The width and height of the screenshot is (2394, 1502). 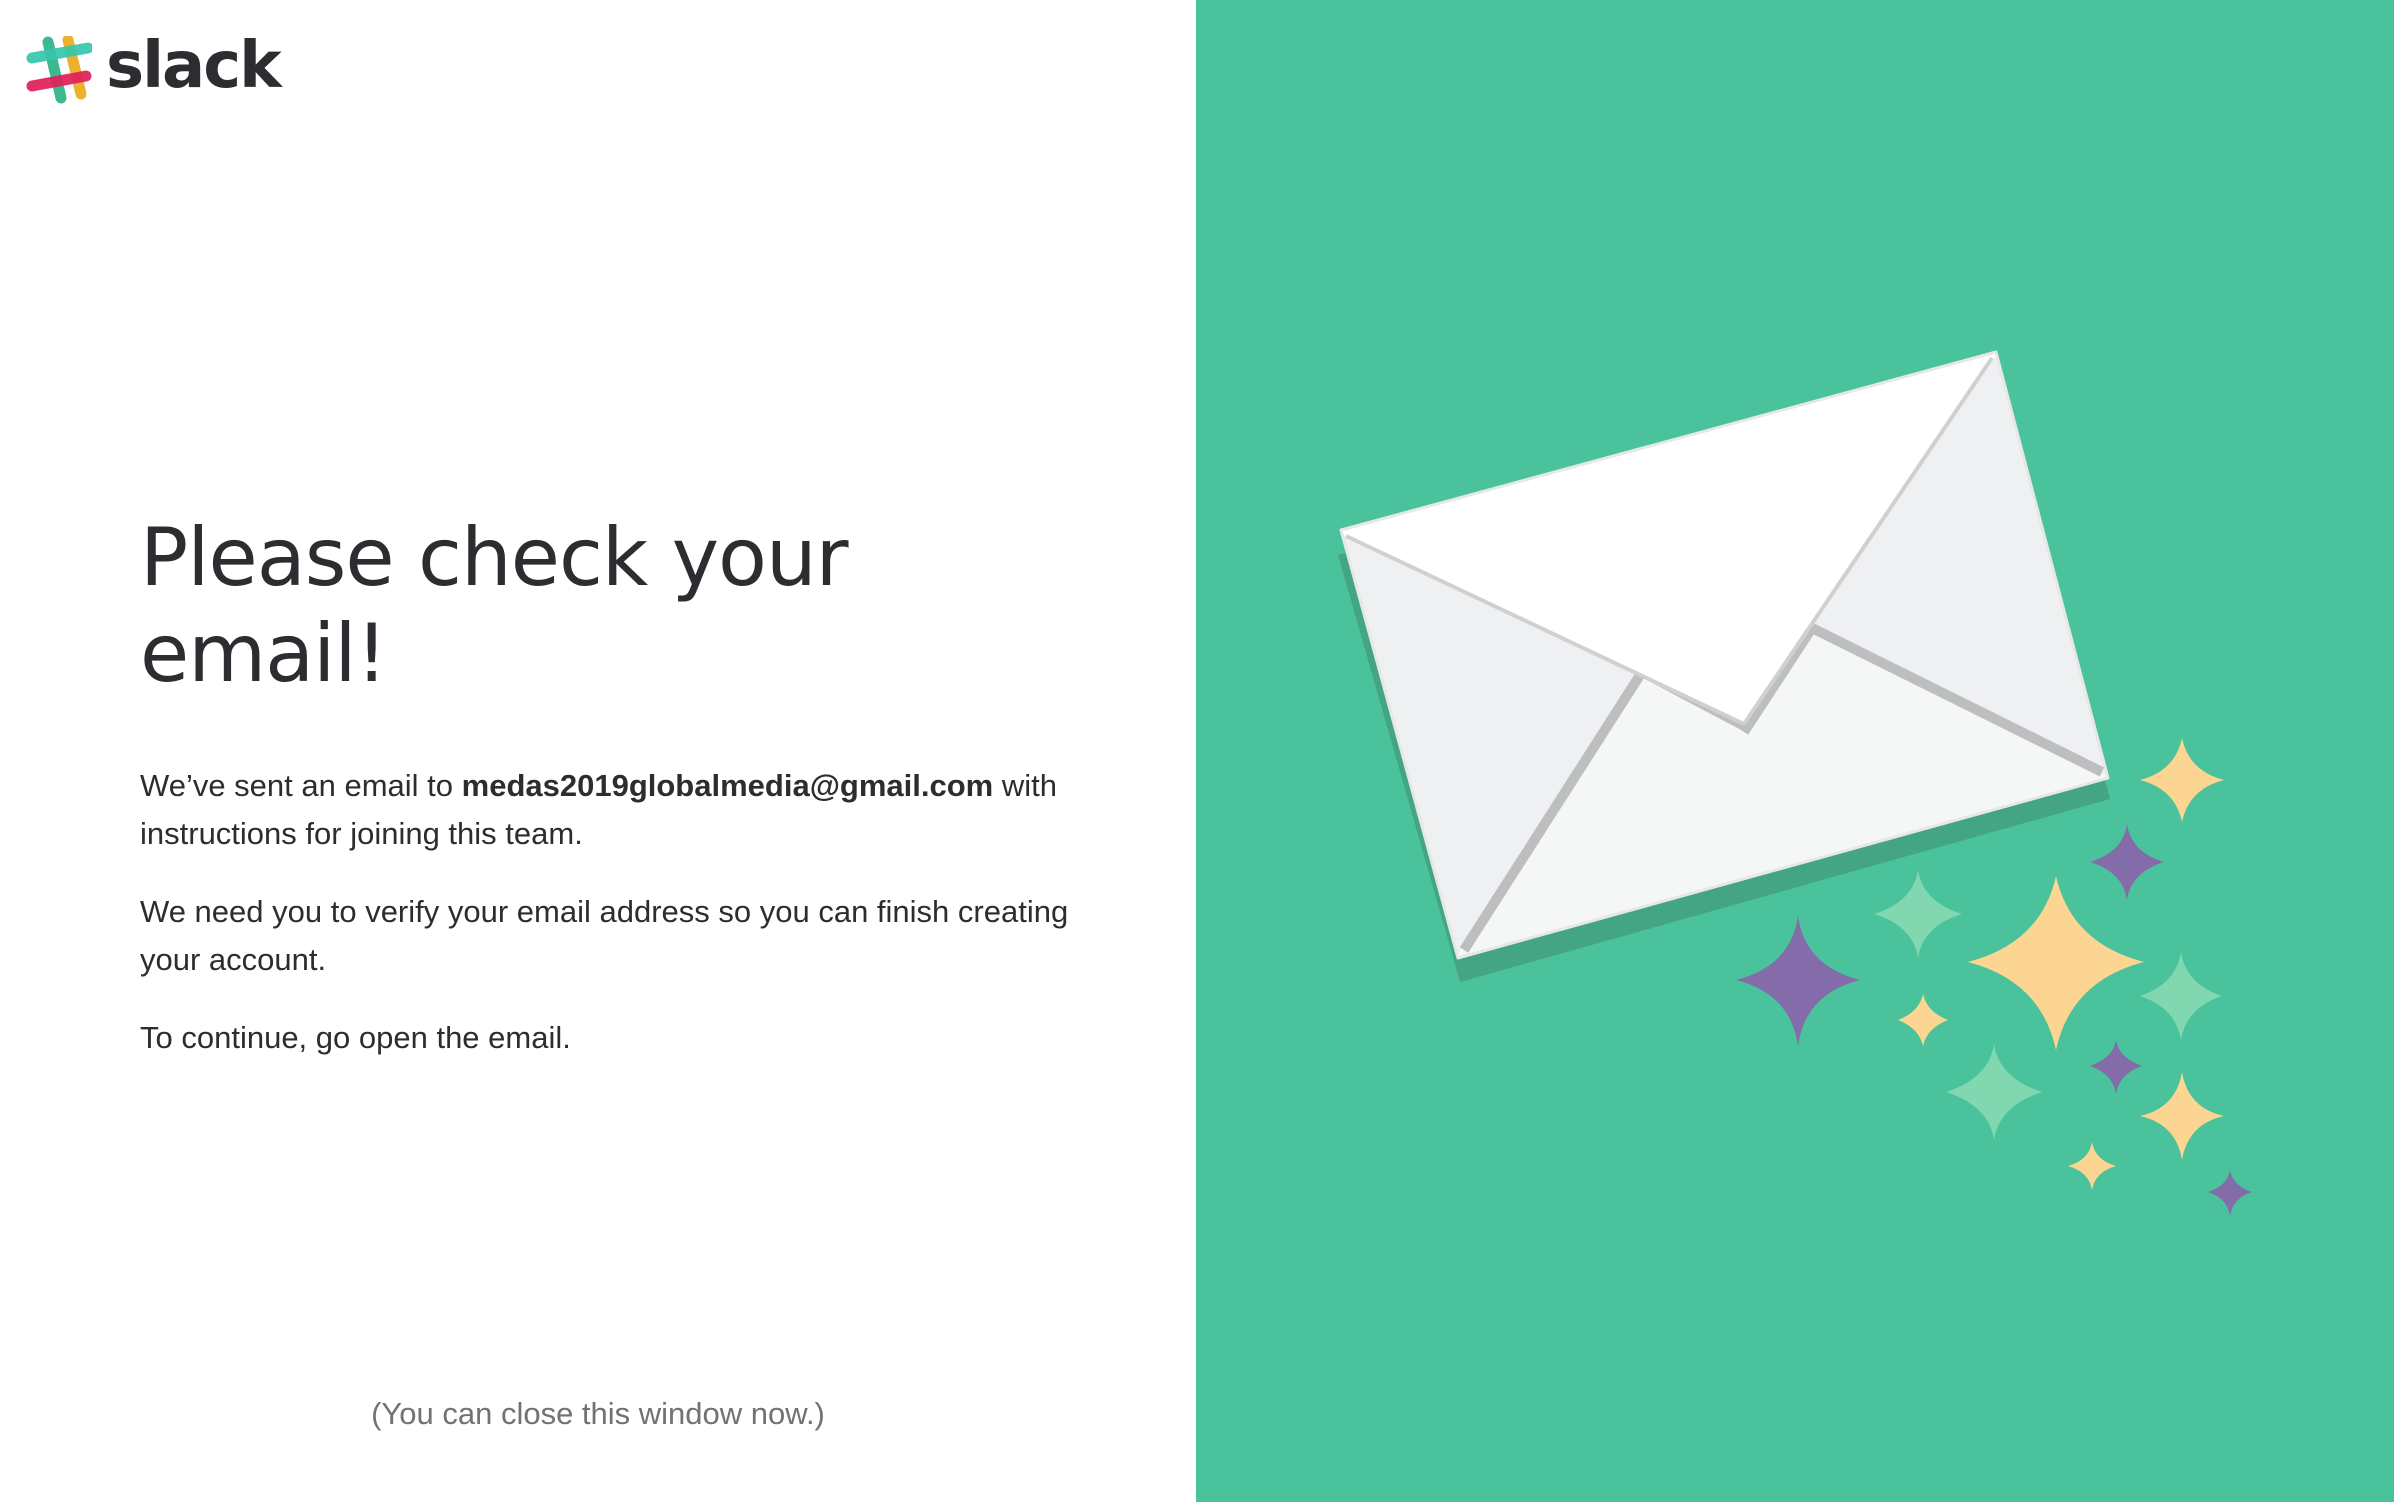 What do you see at coordinates (1724, 655) in the screenshot?
I see `envelope-icon` at bounding box center [1724, 655].